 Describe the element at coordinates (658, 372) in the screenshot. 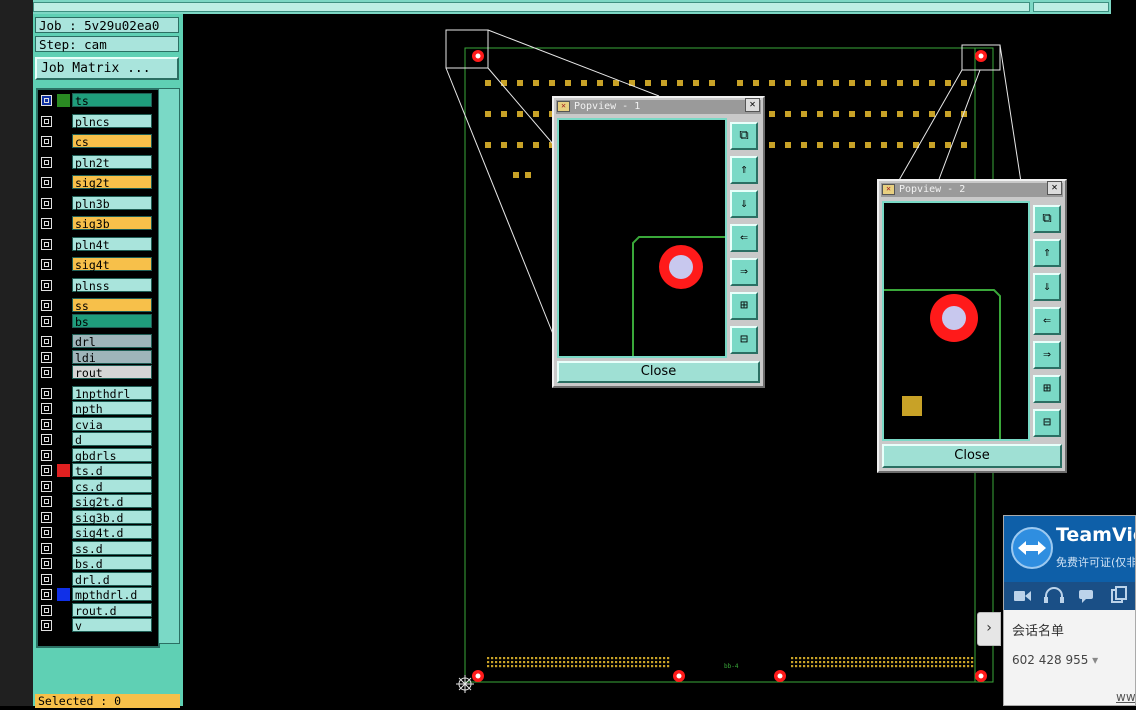

I see `popview-1-close-button: Close` at that location.